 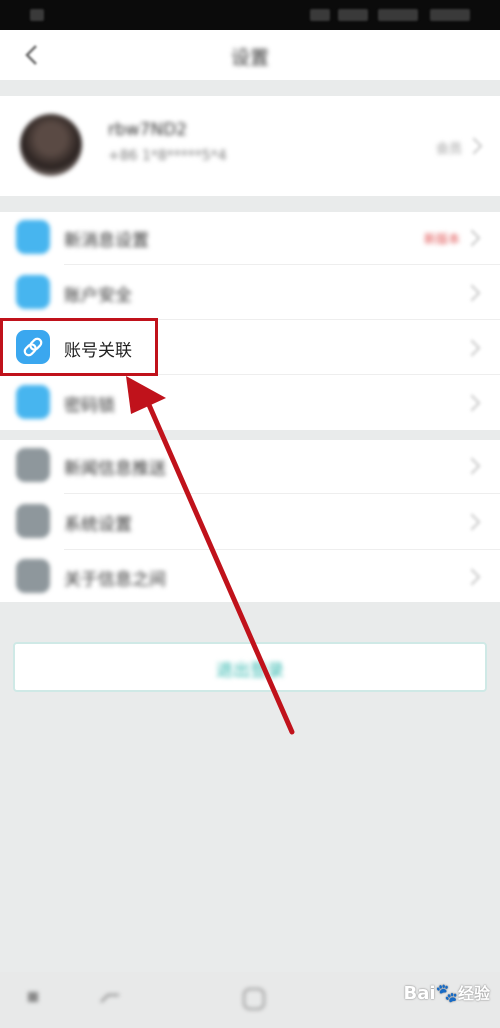 What do you see at coordinates (115, 580) in the screenshot?
I see `menu-item-label: 关于信息之间` at bounding box center [115, 580].